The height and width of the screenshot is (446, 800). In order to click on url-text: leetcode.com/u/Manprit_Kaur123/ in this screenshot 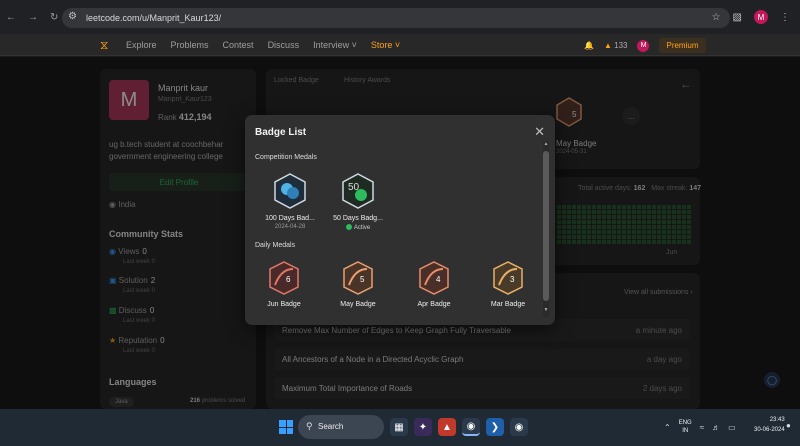, I will do `click(154, 18)`.